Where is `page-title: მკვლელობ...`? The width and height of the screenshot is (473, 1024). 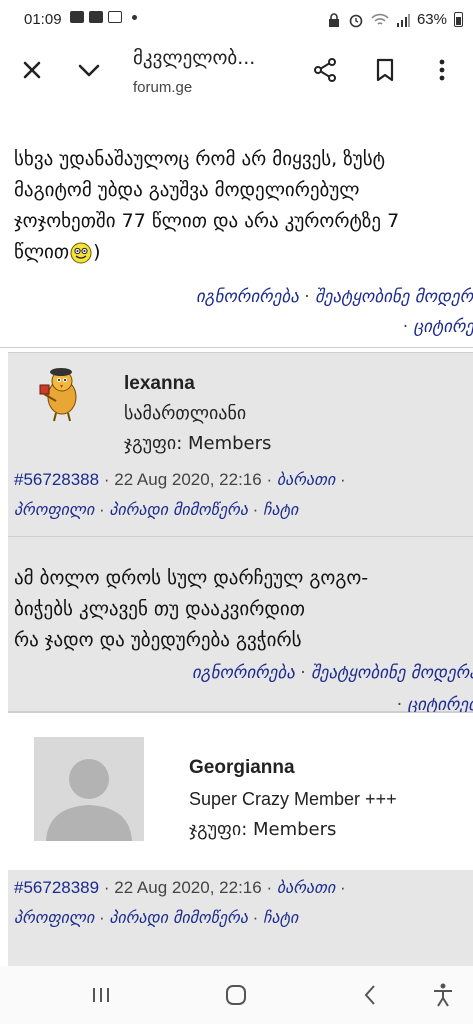
page-title: მკვლელობ... is located at coordinates (194, 58).